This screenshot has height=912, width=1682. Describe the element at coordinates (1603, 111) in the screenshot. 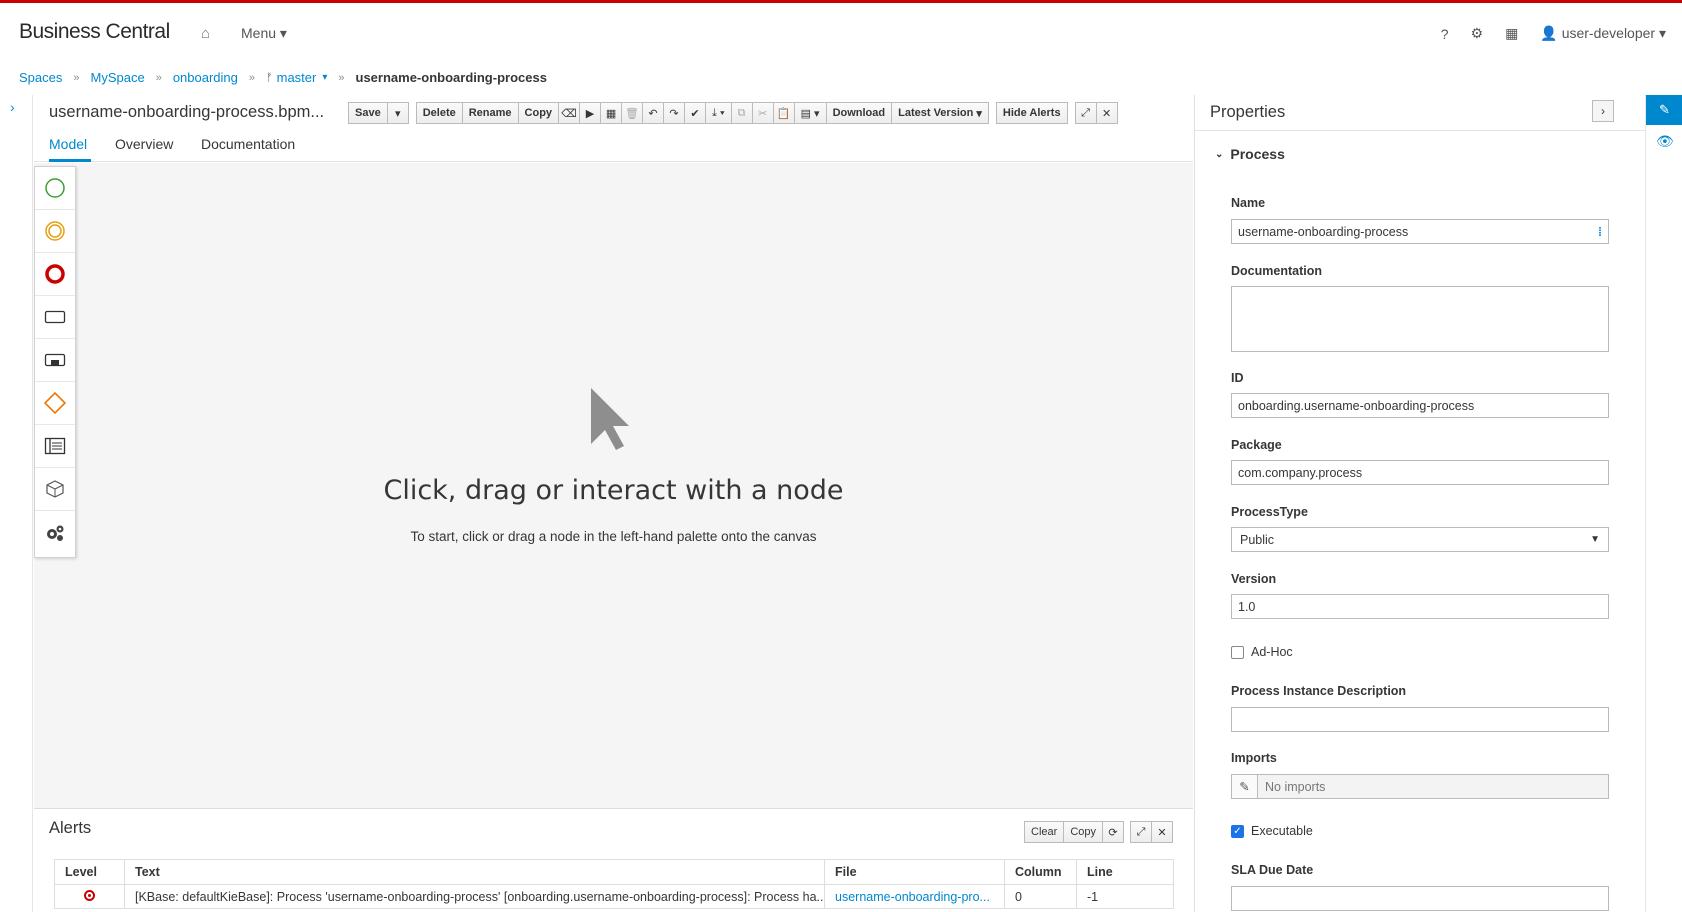

I see `collapse-properties-icon: ›` at that location.